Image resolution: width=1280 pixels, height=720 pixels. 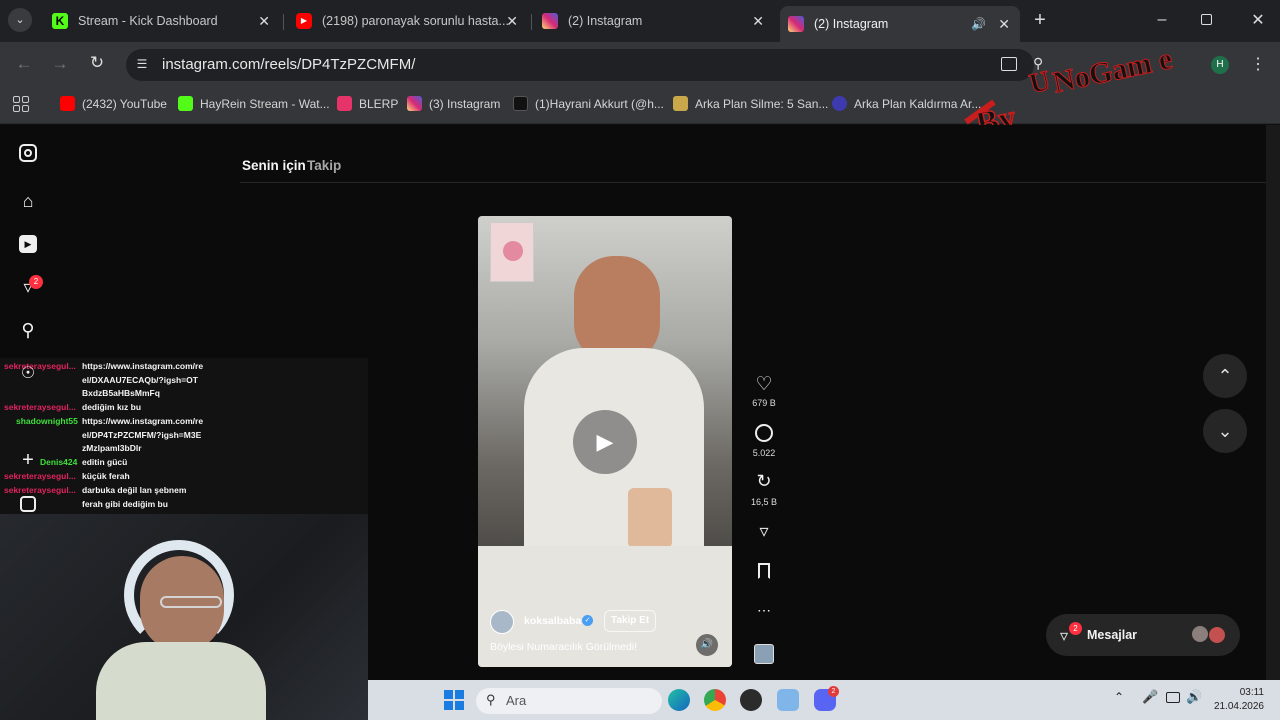 I want to click on repost-icon: ↻, so click(x=764, y=481).